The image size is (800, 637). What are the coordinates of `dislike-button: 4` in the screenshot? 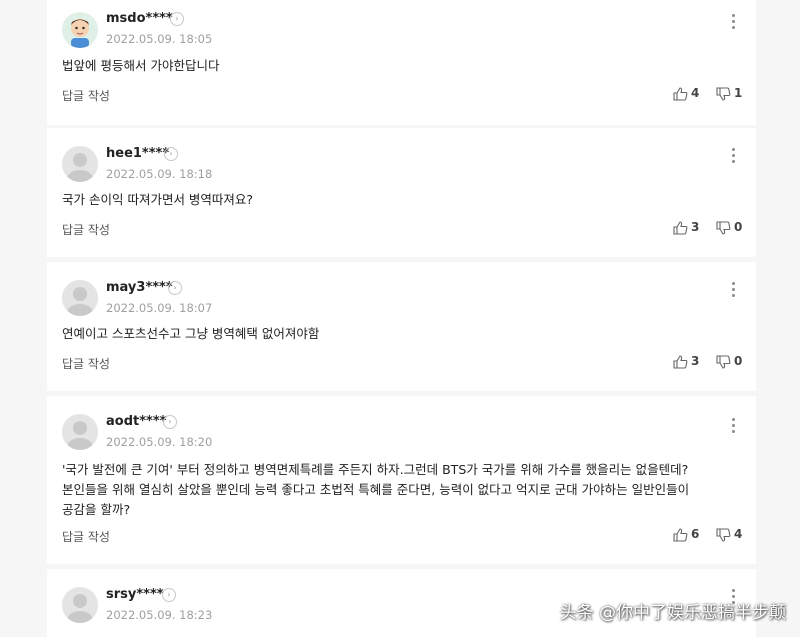 It's located at (729, 534).